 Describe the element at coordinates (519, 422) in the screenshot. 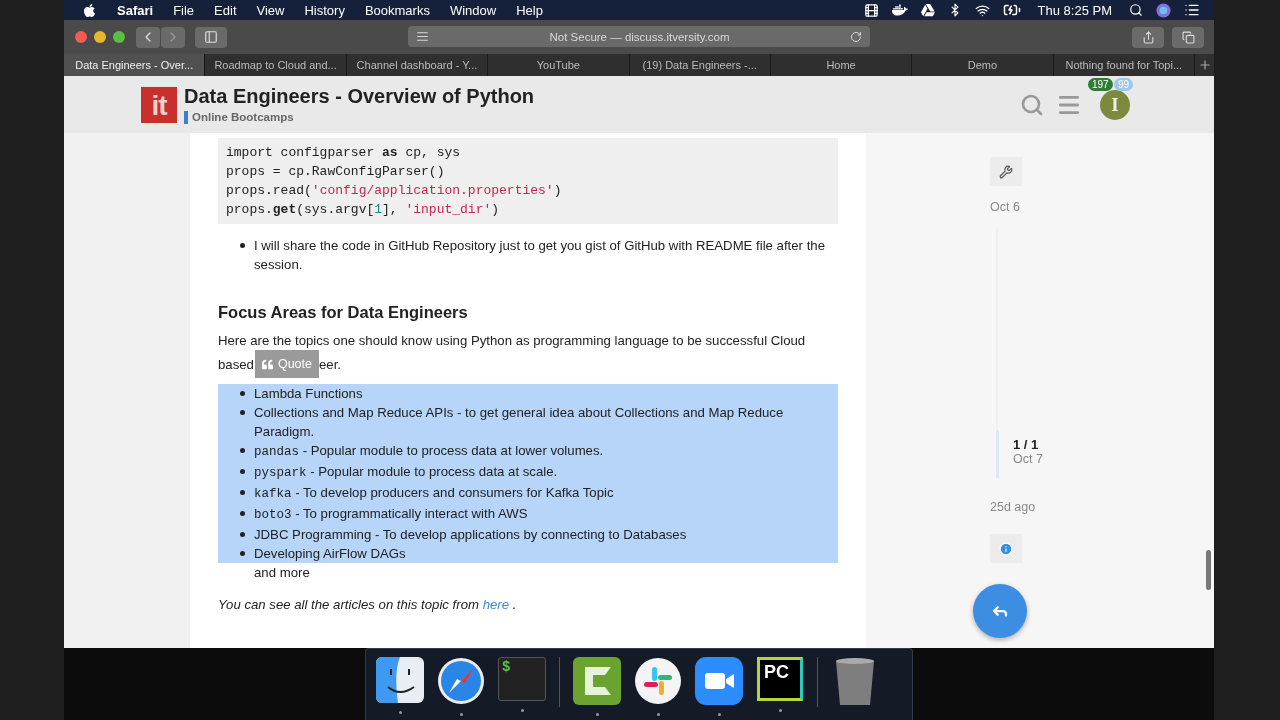

I see `list-item: Collections and Map Reduce APIs - to get general idea about Collections and Map Reduce Paradigm.` at that location.